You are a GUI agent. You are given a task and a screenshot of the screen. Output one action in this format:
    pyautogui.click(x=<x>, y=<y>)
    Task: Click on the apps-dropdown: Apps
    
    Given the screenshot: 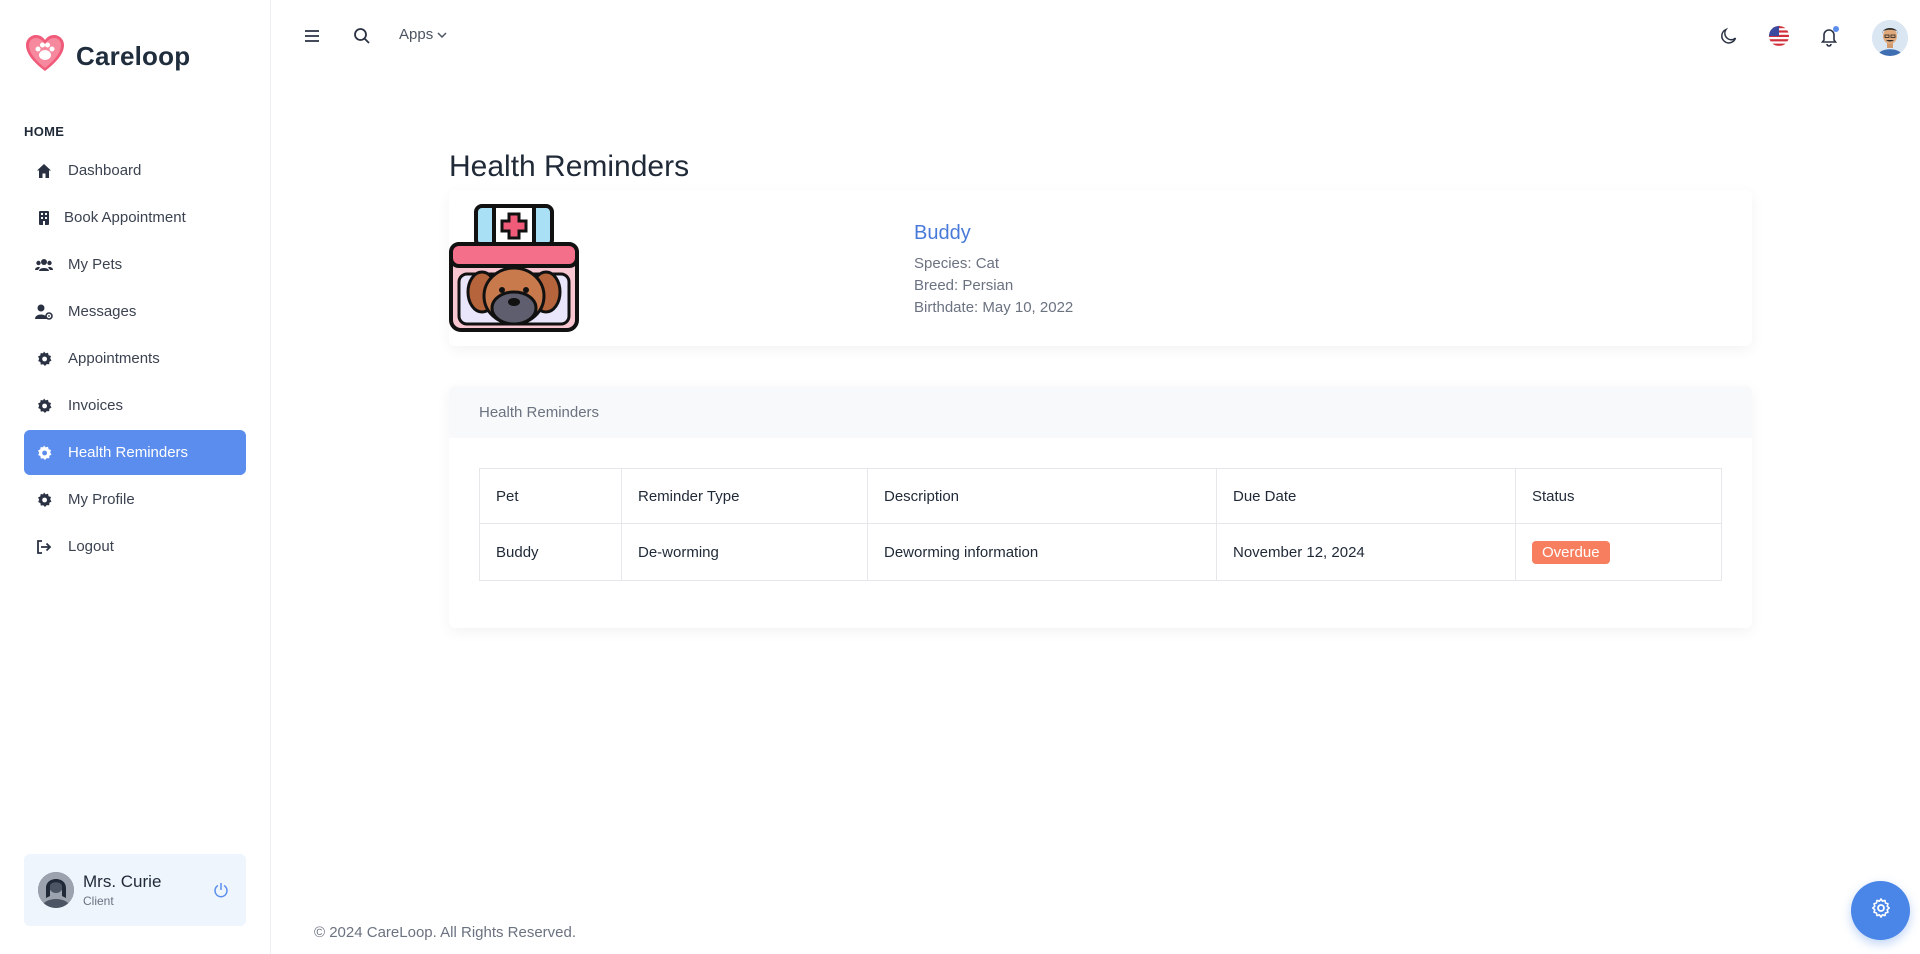 What is the action you would take?
    pyautogui.click(x=423, y=34)
    